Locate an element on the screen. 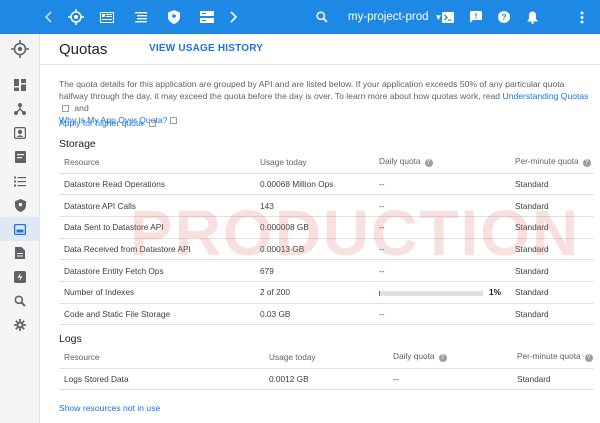 This screenshot has width=600, height=423. product-logo-icon is located at coordinates (20, 49).